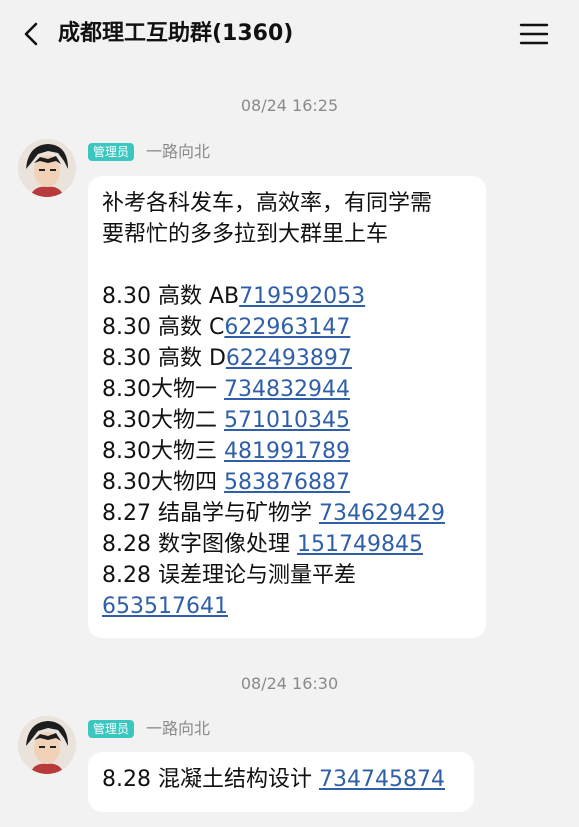 Image resolution: width=579 pixels, height=827 pixels. What do you see at coordinates (171, 296) in the screenshot?
I see `exam-label: 8.30 高数 AB` at bounding box center [171, 296].